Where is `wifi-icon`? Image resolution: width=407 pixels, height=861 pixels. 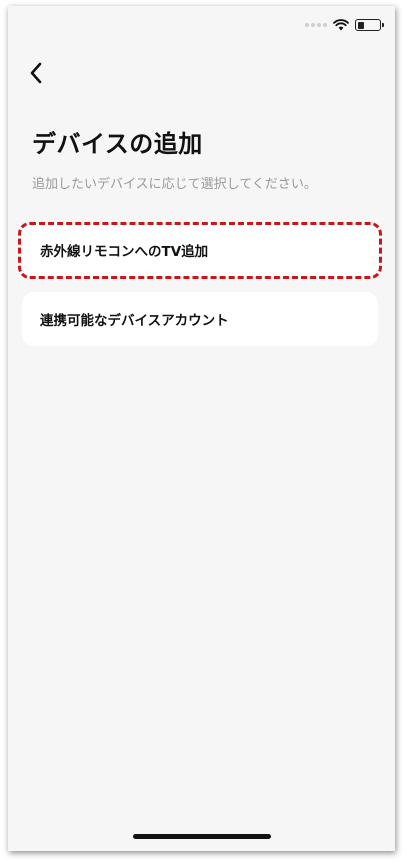 wifi-icon is located at coordinates (341, 25).